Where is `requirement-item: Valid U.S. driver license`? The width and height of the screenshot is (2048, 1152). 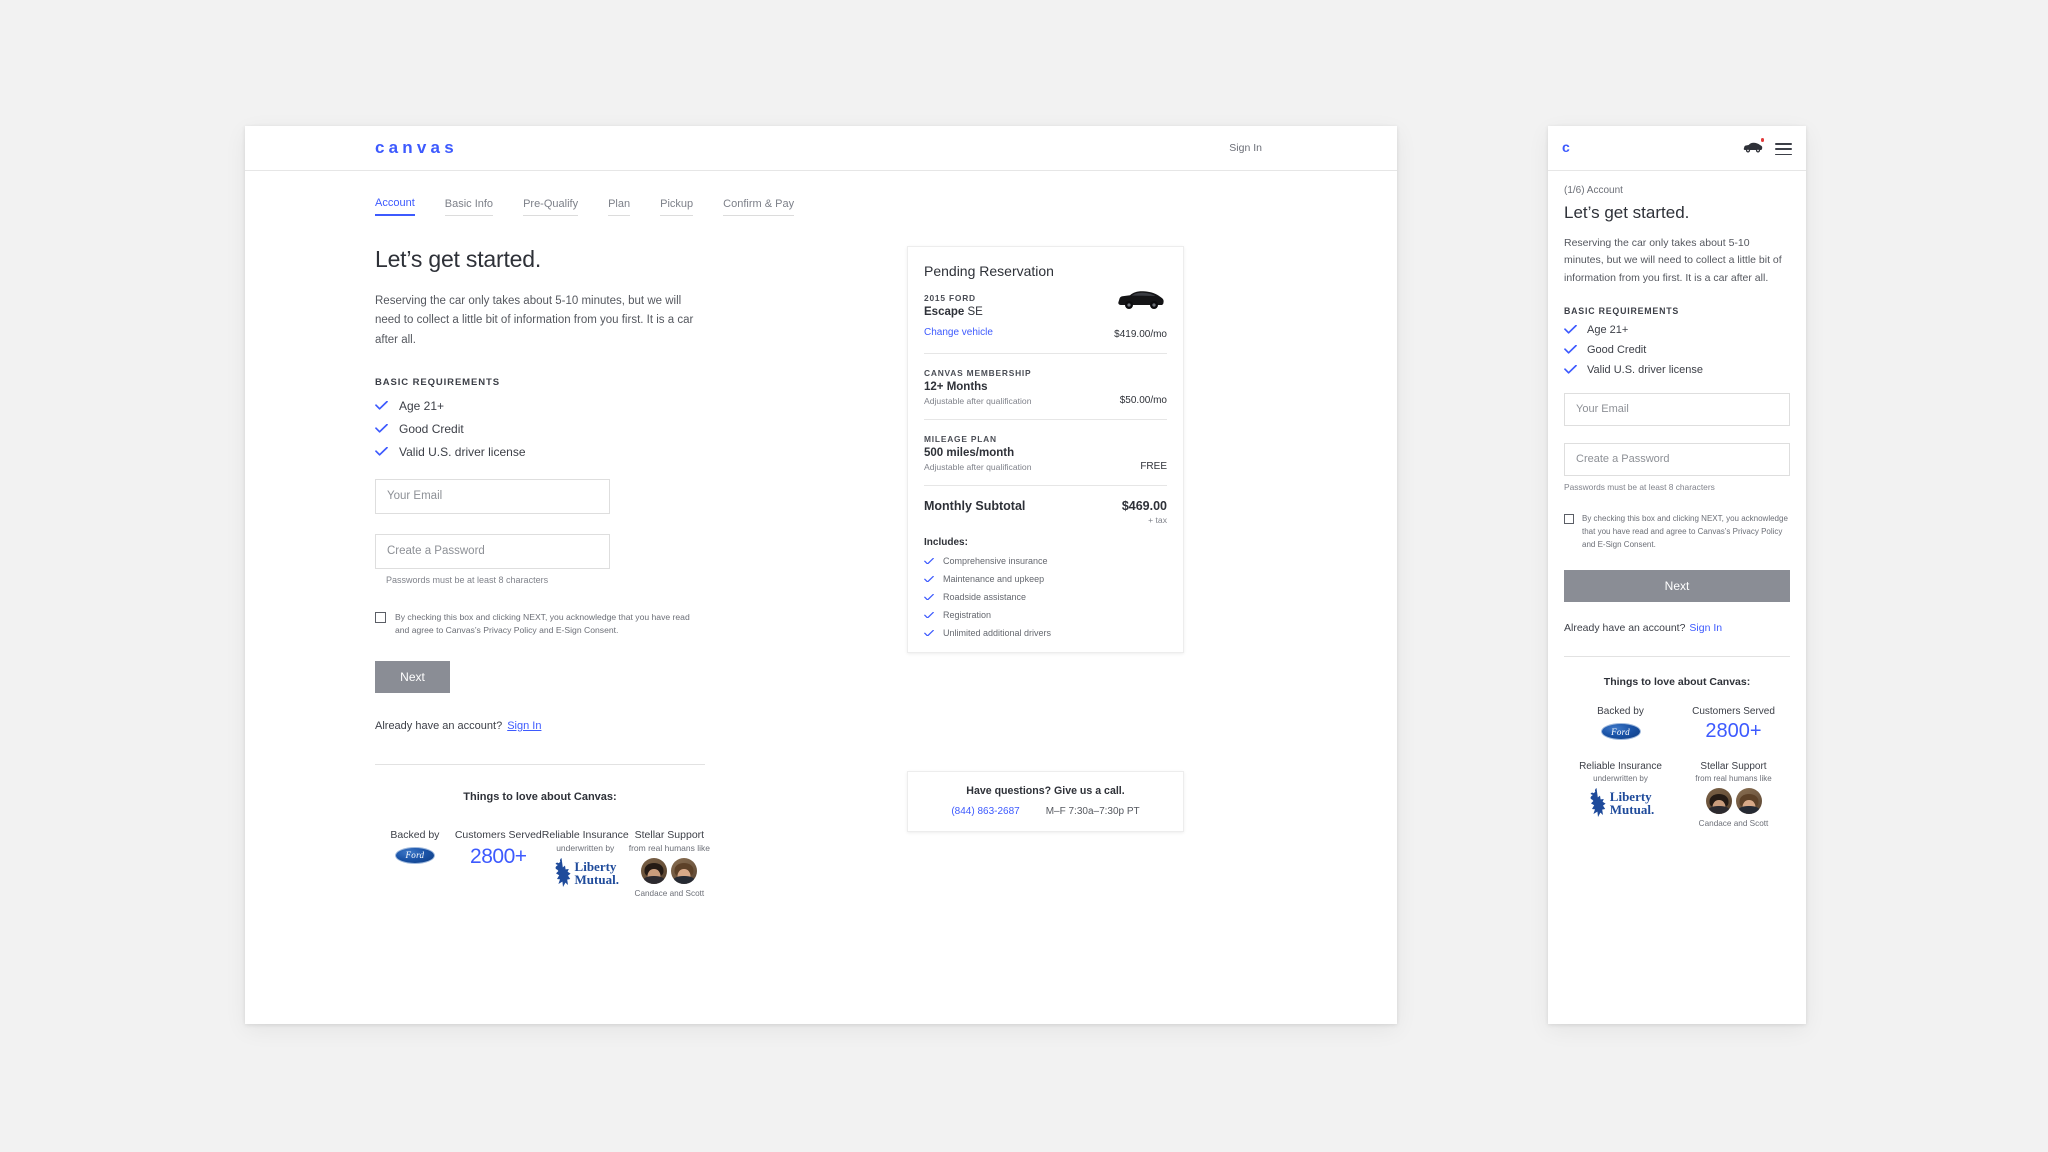
requirement-item: Valid U.S. driver license is located at coordinates (540, 452).